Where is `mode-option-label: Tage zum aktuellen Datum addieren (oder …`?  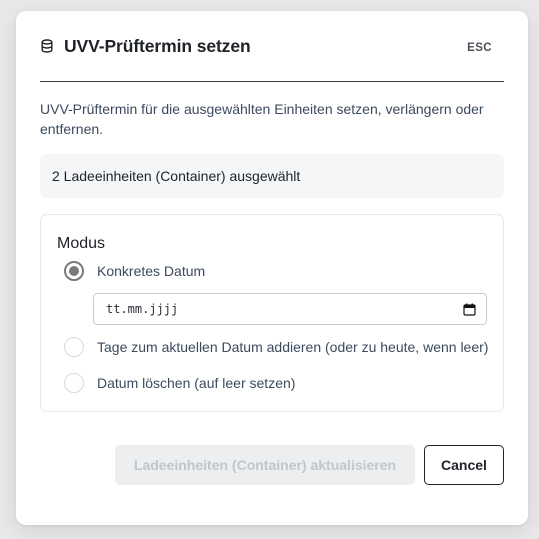 mode-option-label: Tage zum aktuellen Datum addieren (oder … is located at coordinates (293, 347).